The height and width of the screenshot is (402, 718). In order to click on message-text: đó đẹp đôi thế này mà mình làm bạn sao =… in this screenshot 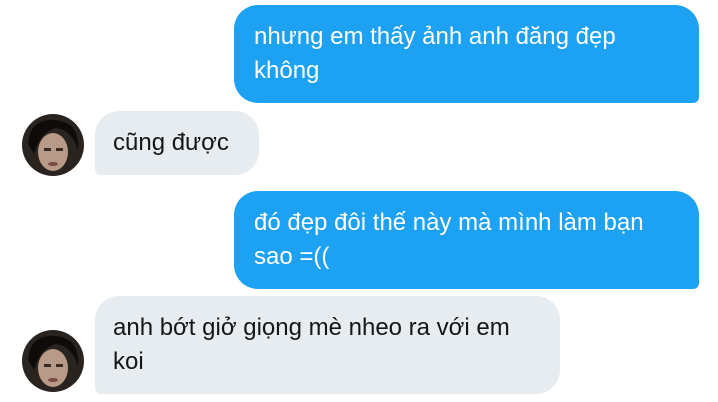, I will do `click(449, 239)`.